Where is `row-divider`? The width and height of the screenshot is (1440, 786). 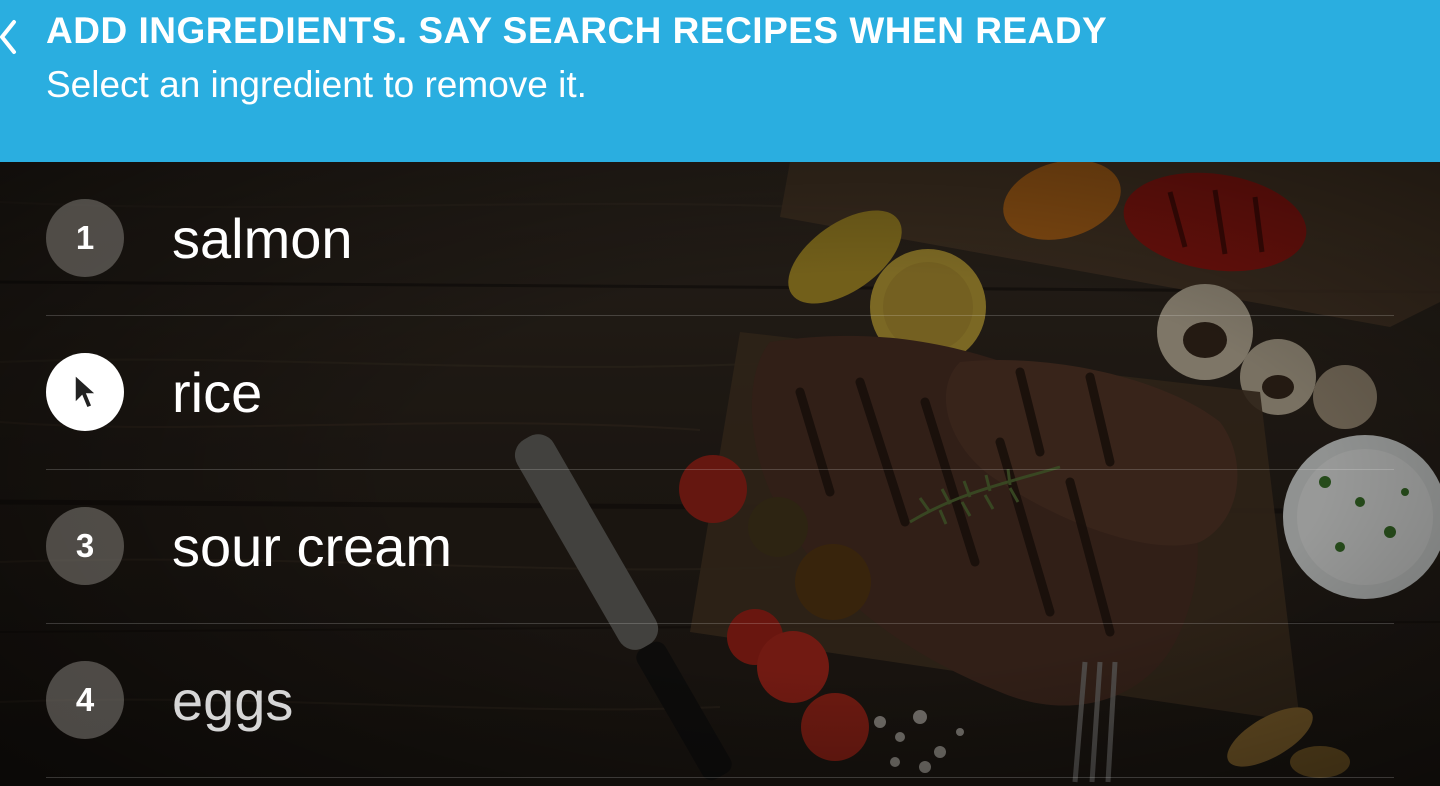 row-divider is located at coordinates (720, 777).